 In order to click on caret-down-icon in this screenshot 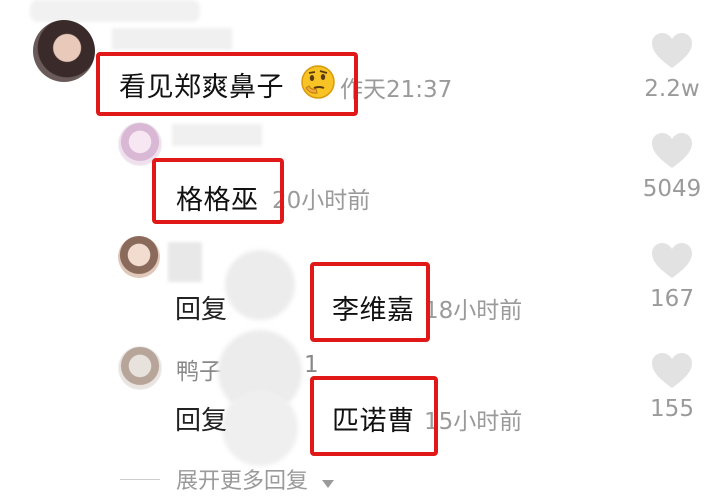, I will do `click(328, 482)`.